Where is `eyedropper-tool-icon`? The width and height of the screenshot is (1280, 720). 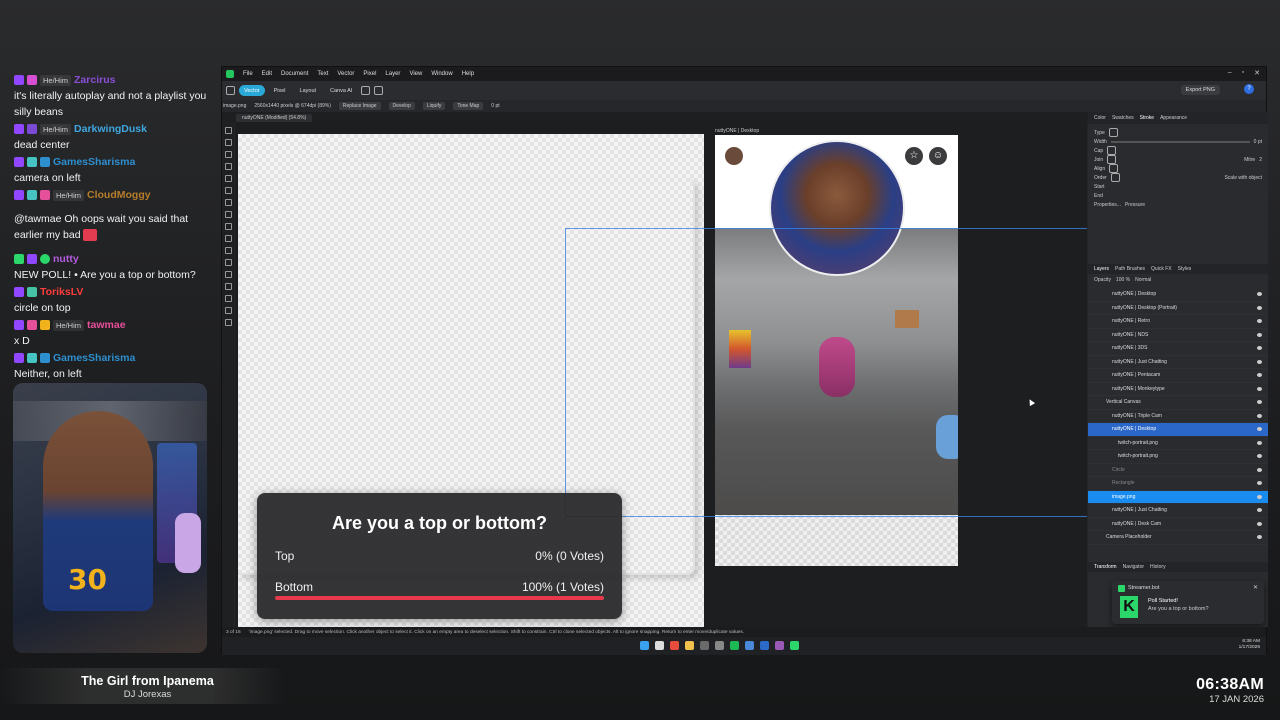 eyedropper-tool-icon is located at coordinates (228, 298).